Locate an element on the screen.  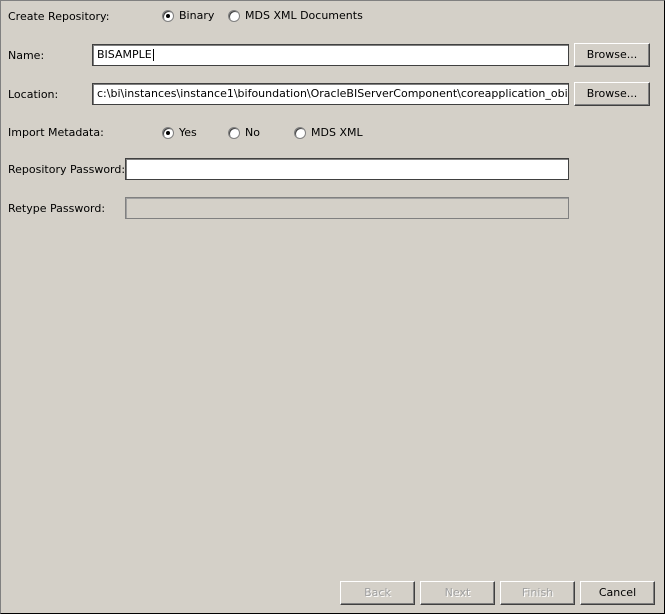
radio-import-yes: Yes is located at coordinates (179, 132).